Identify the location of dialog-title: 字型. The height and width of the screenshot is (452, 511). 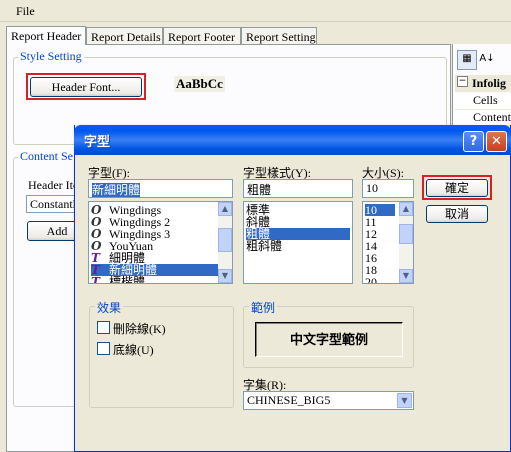
(97, 142).